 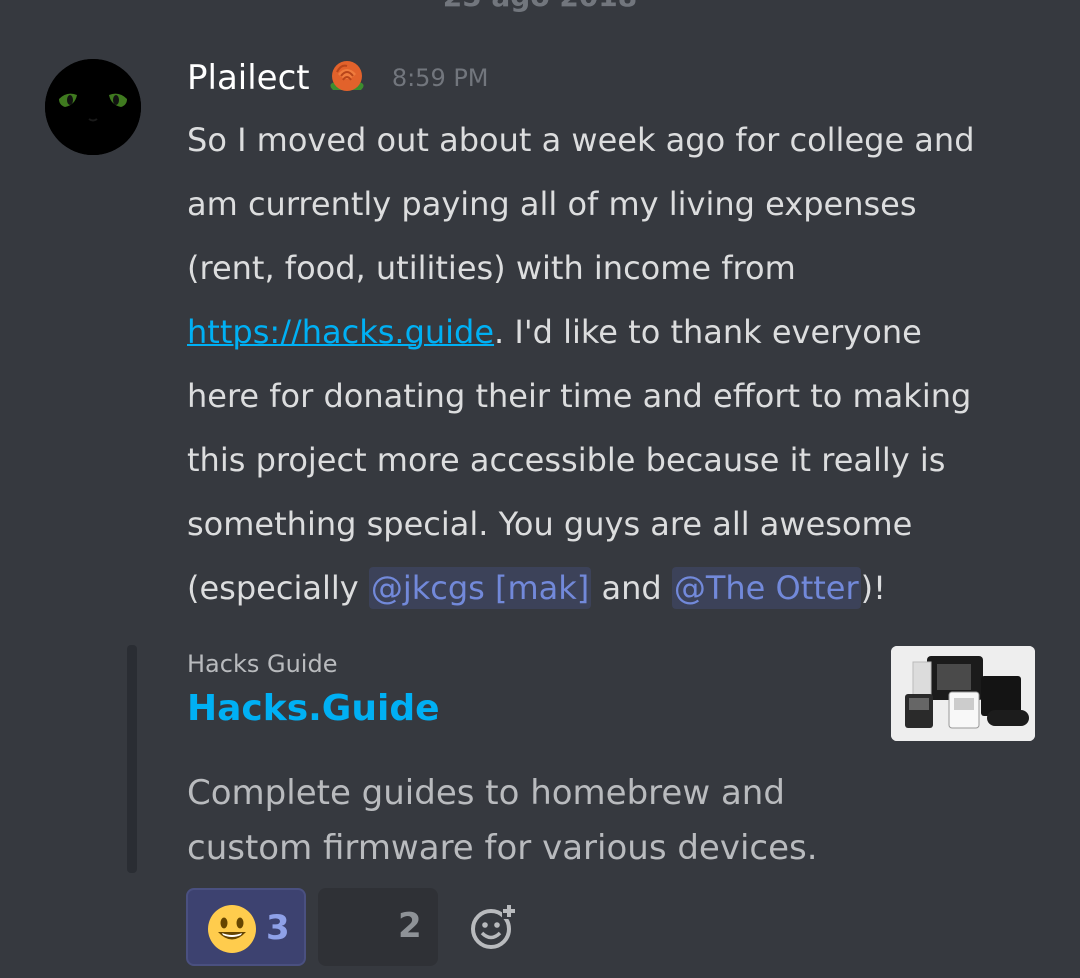 What do you see at coordinates (491, 268) in the screenshot?
I see `message-line-3: (rent, food, utilities) with income from` at bounding box center [491, 268].